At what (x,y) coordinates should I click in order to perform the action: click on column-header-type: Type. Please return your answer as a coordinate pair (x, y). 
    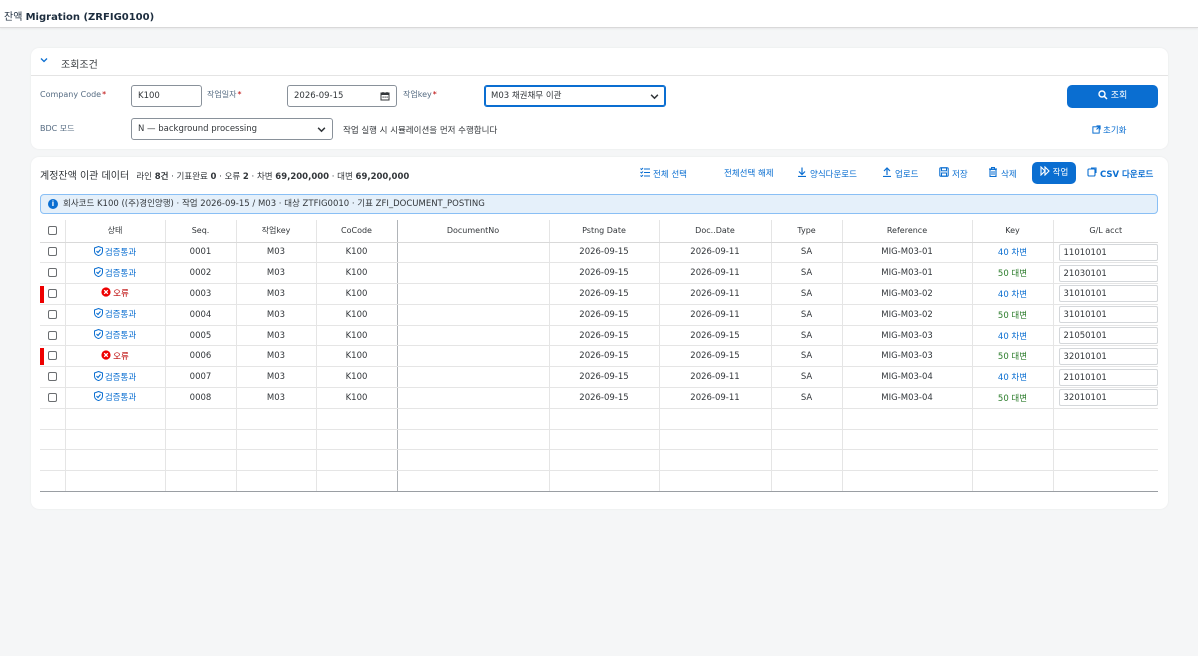
    Looking at the image, I should click on (807, 231).